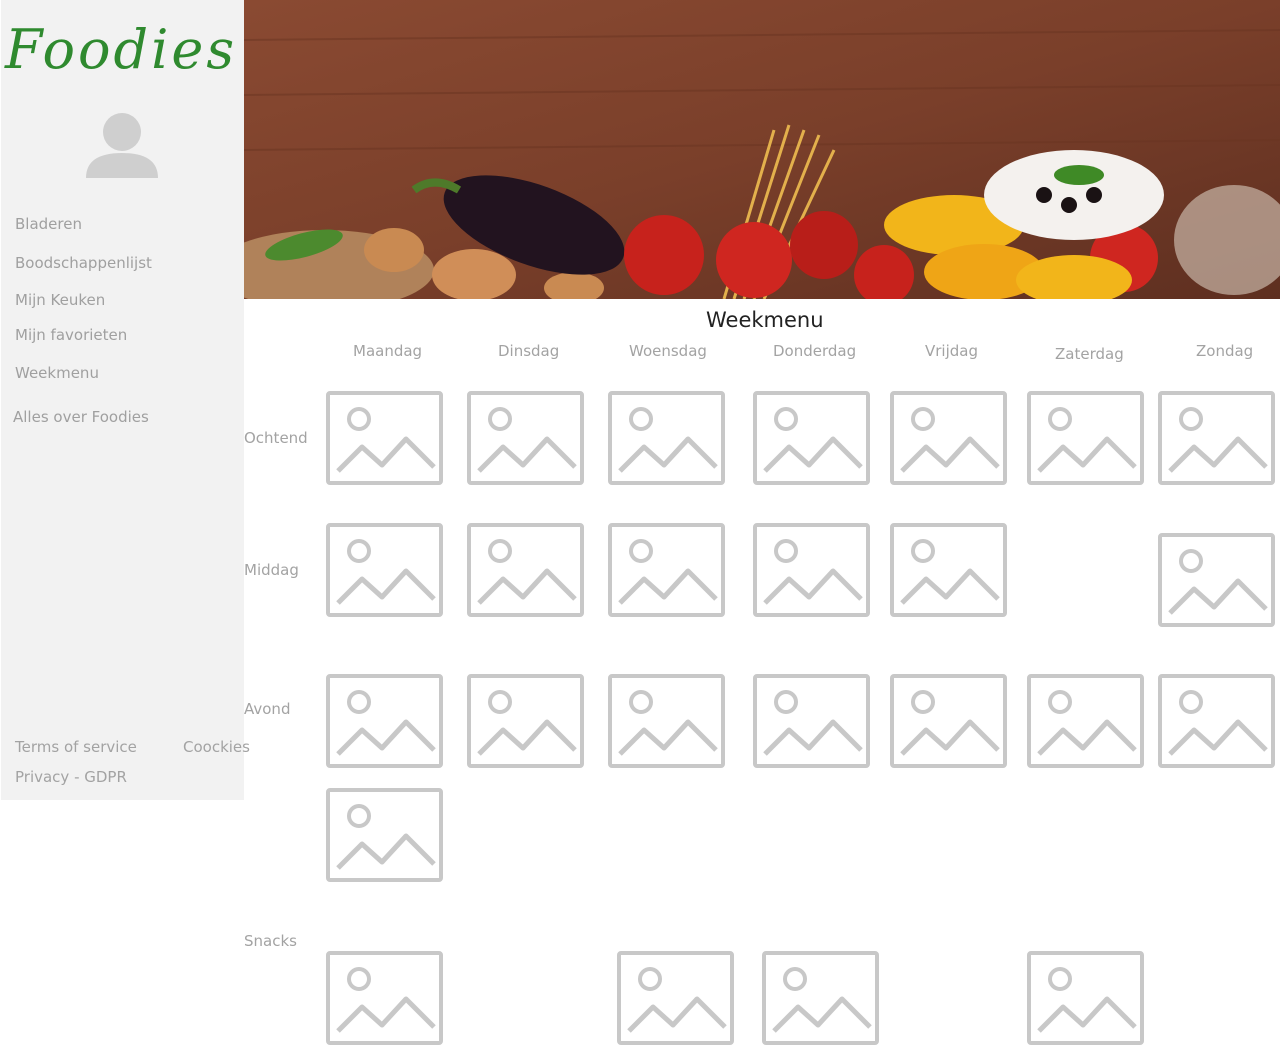 The image size is (1280, 1049). Describe the element at coordinates (121, 49) in the screenshot. I see `logo-text: Foodies` at that location.